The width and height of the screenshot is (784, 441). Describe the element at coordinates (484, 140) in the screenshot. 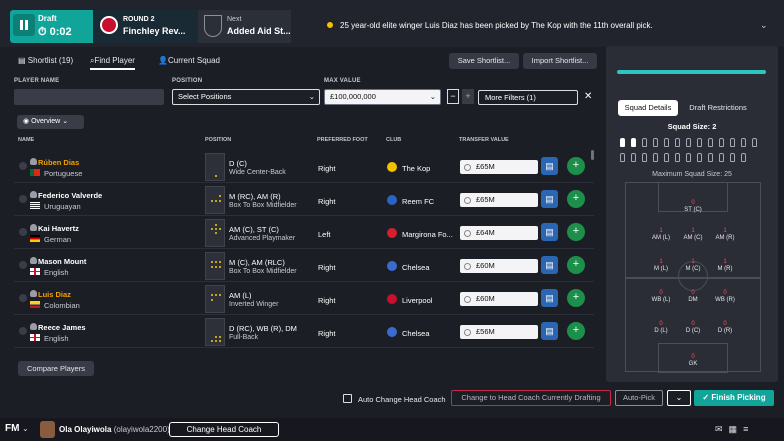

I see `column-transfer-value: TRANSFER VALUE` at that location.